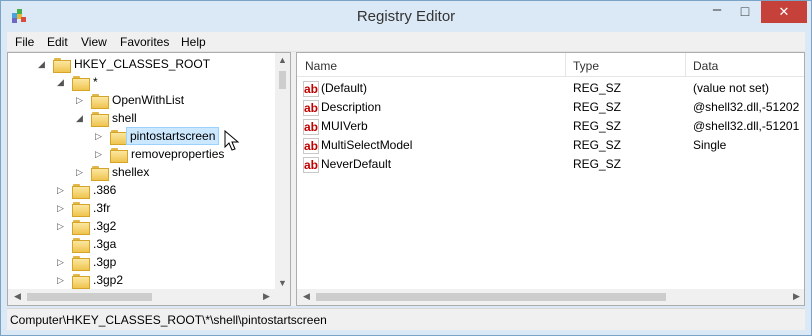 The width and height of the screenshot is (812, 336). Describe the element at coordinates (105, 244) in the screenshot. I see `tree-node-label: .3ga` at that location.